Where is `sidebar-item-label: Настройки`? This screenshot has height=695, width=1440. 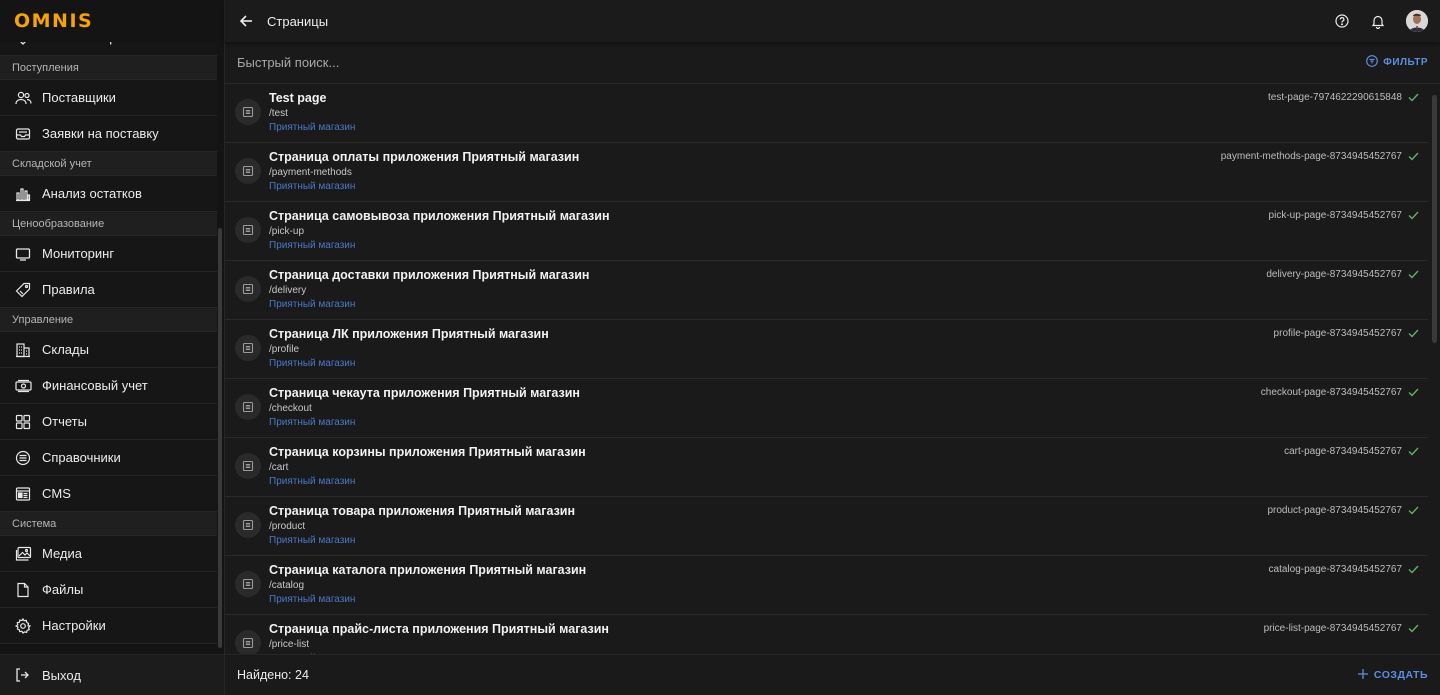 sidebar-item-label: Настройки is located at coordinates (74, 625).